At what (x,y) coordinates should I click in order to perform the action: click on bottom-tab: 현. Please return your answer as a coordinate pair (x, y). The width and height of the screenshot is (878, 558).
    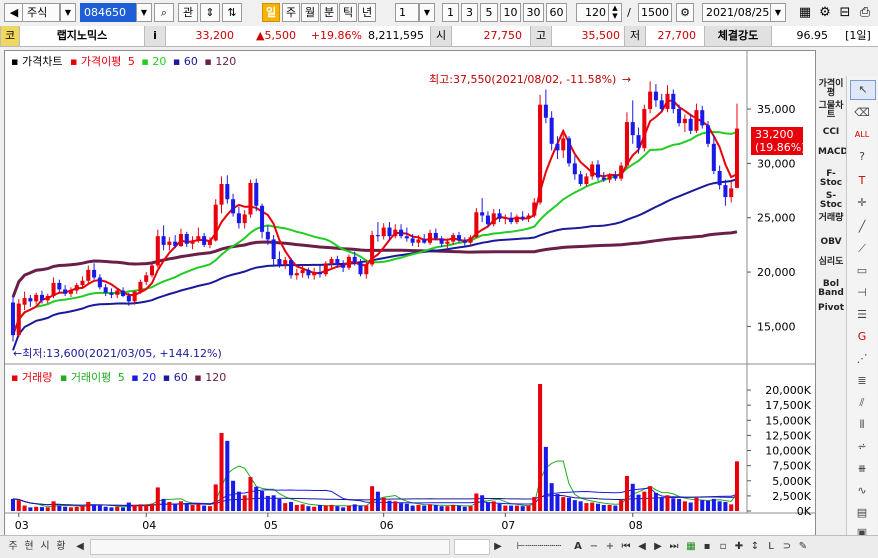
    Looking at the image, I should click on (29, 547).